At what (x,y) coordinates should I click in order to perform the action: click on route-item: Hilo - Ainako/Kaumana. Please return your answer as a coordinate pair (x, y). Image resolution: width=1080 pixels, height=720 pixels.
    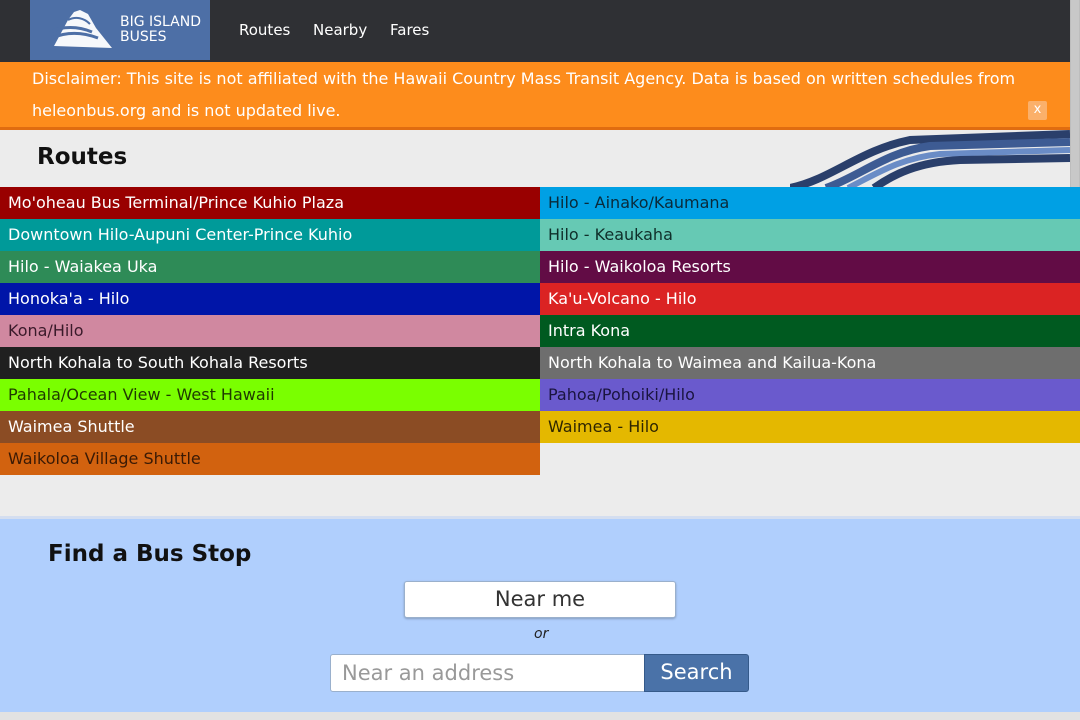
    Looking at the image, I should click on (810, 203).